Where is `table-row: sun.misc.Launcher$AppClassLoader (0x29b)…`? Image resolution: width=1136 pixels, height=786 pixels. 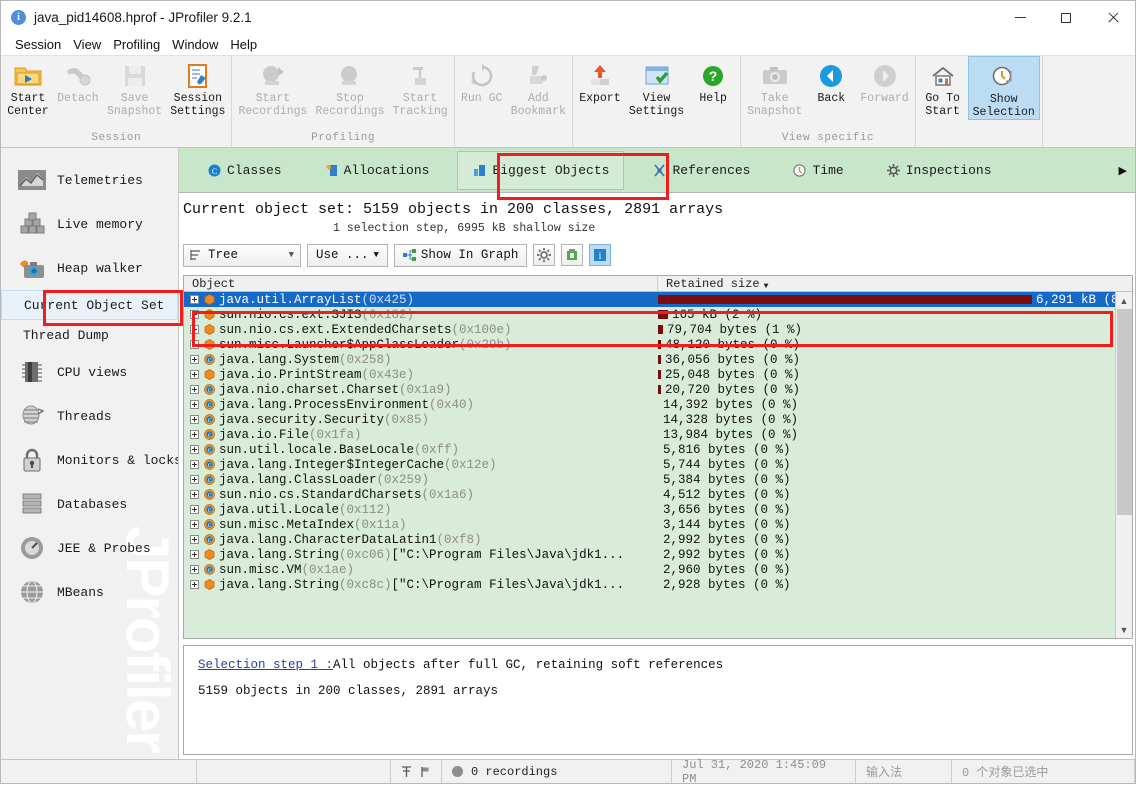
table-row: sun.misc.Launcher$AppClassLoader (0x29b)… is located at coordinates (649, 344).